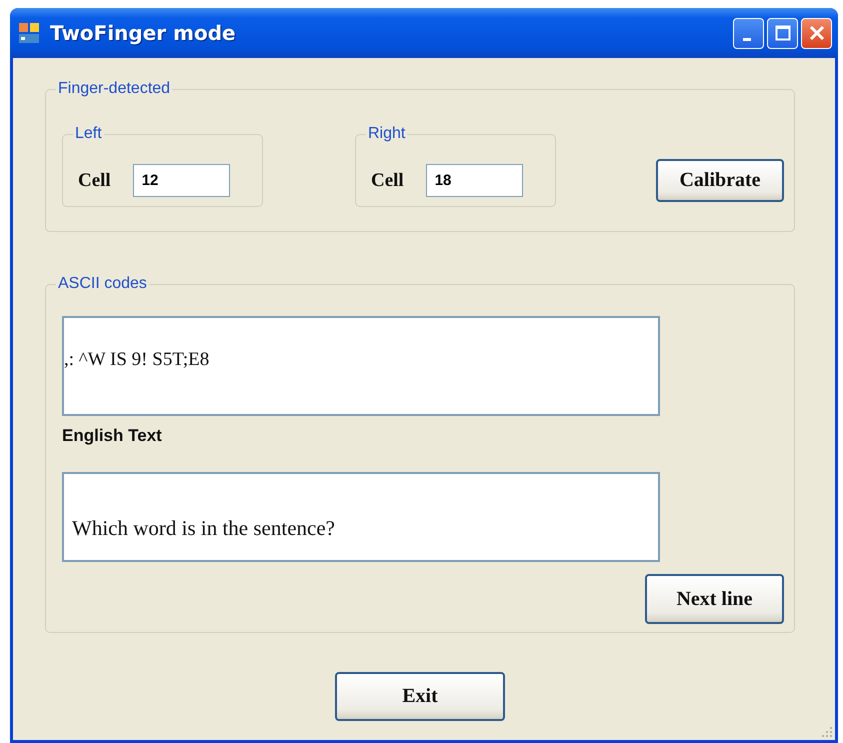  Describe the element at coordinates (387, 134) in the screenshot. I see `group-legend: Right` at that location.